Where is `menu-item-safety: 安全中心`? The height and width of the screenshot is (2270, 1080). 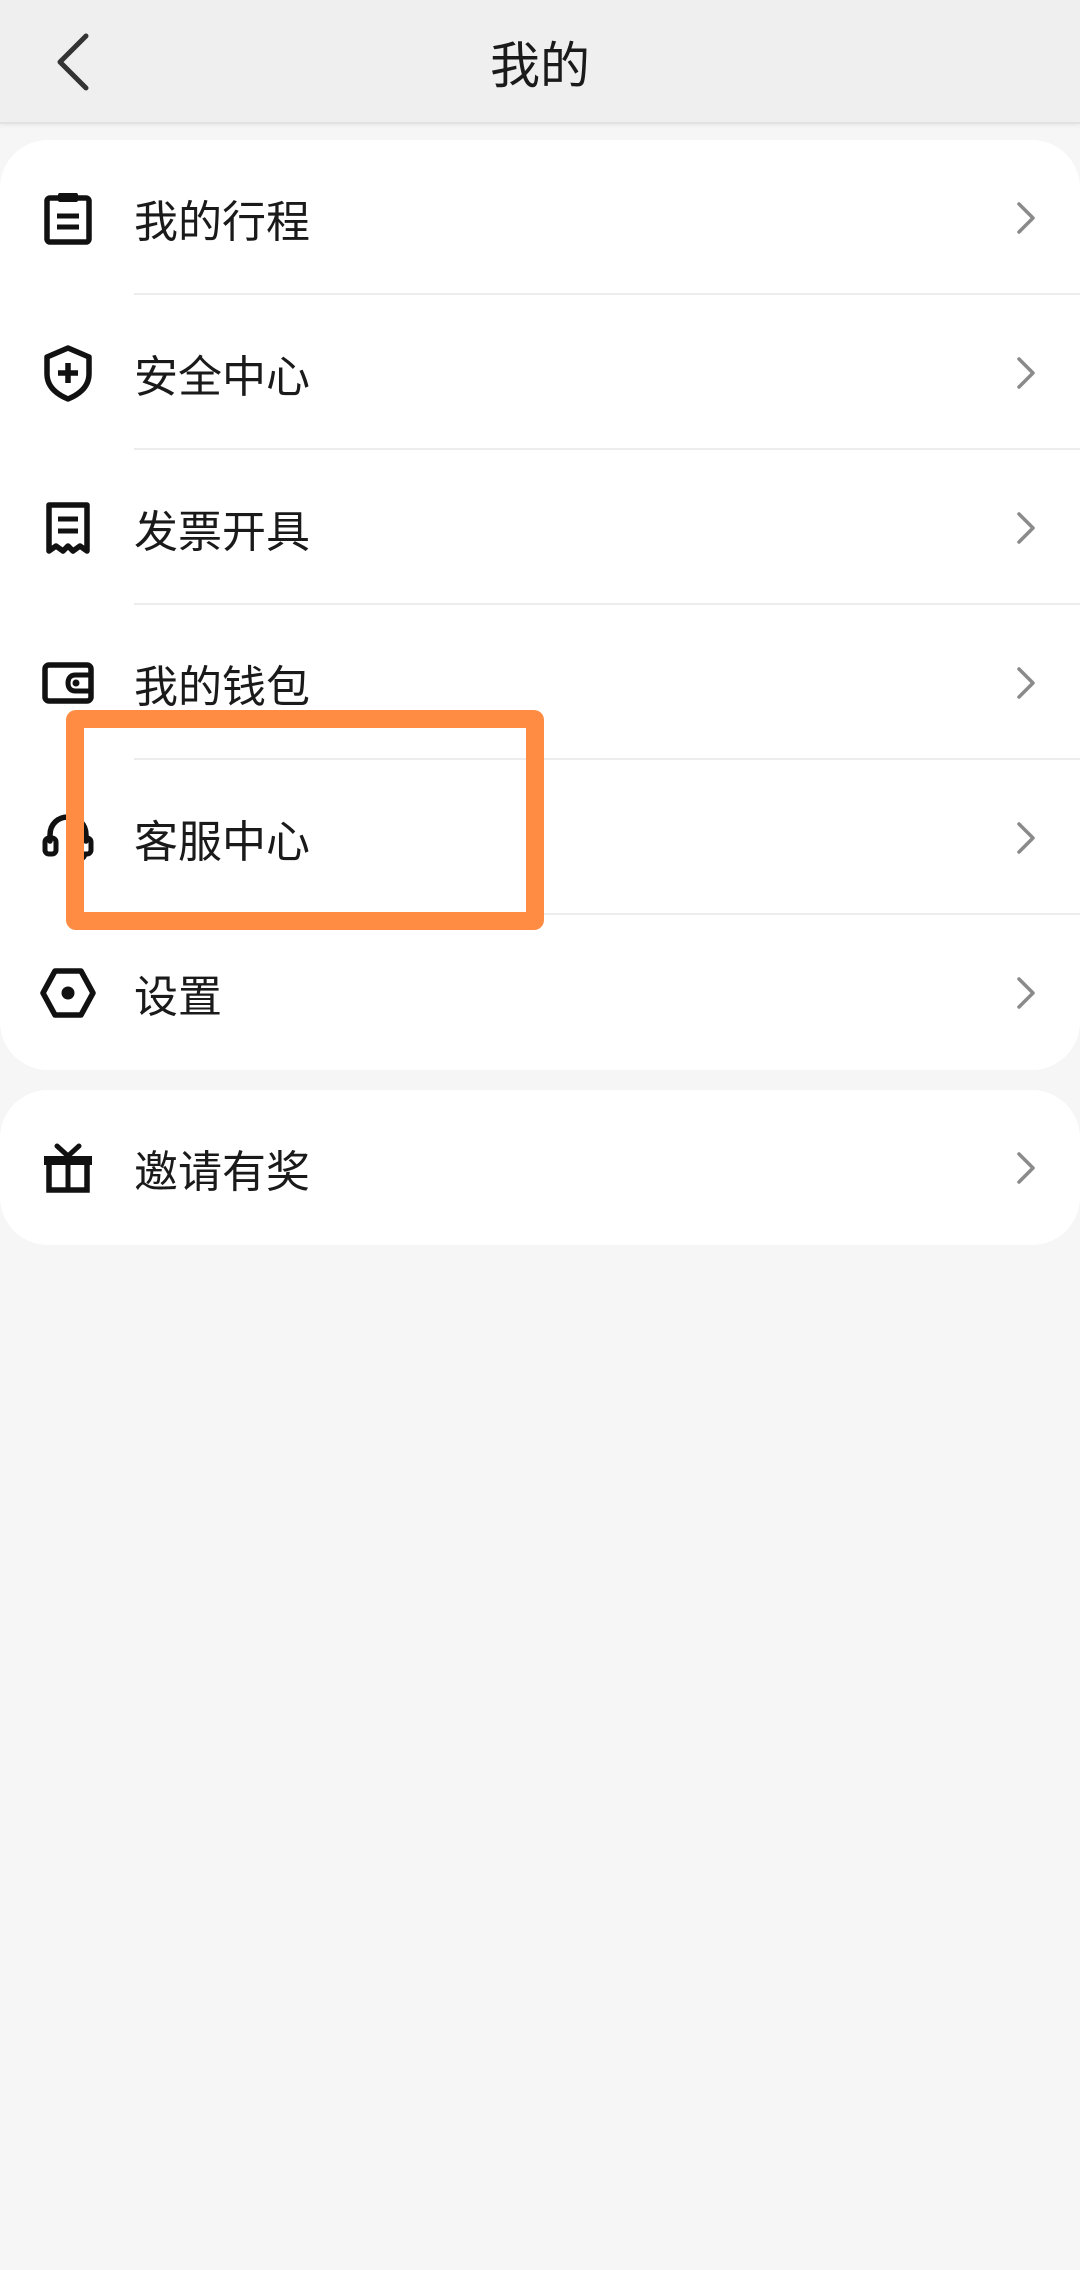 menu-item-safety: 安全中心 is located at coordinates (540, 372).